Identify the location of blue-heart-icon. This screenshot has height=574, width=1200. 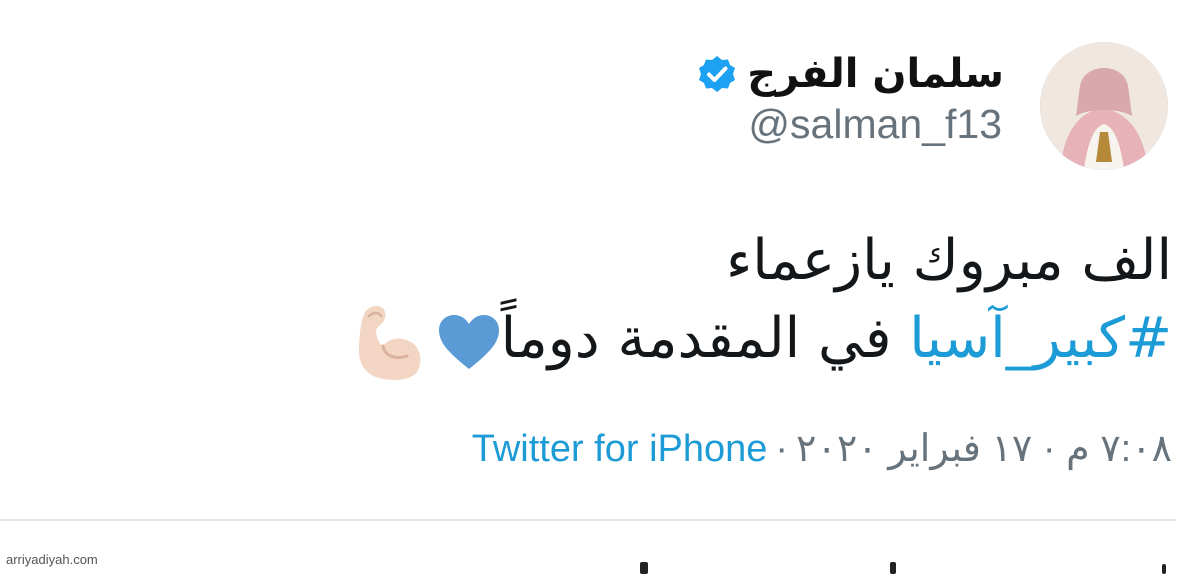
(469, 342).